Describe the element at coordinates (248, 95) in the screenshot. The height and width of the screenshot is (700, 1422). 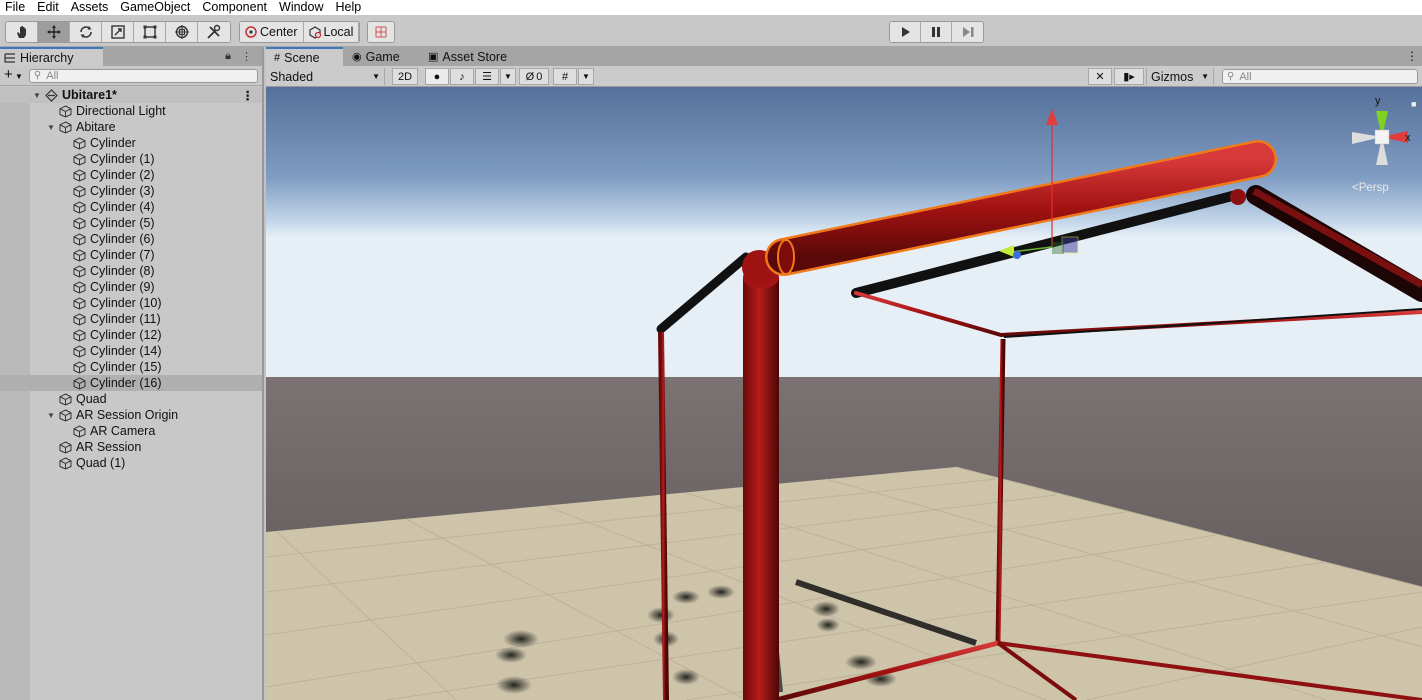
I see `scene-menu-icon: ⋮` at that location.